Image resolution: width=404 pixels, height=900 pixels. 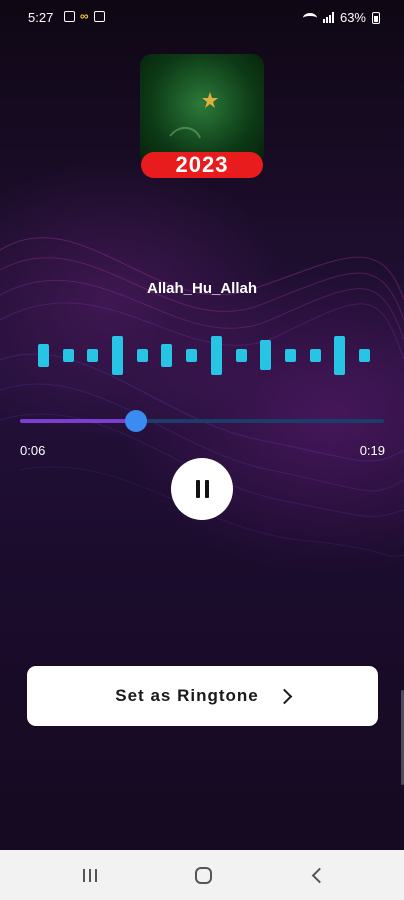 I want to click on home-button, so click(x=203, y=875).